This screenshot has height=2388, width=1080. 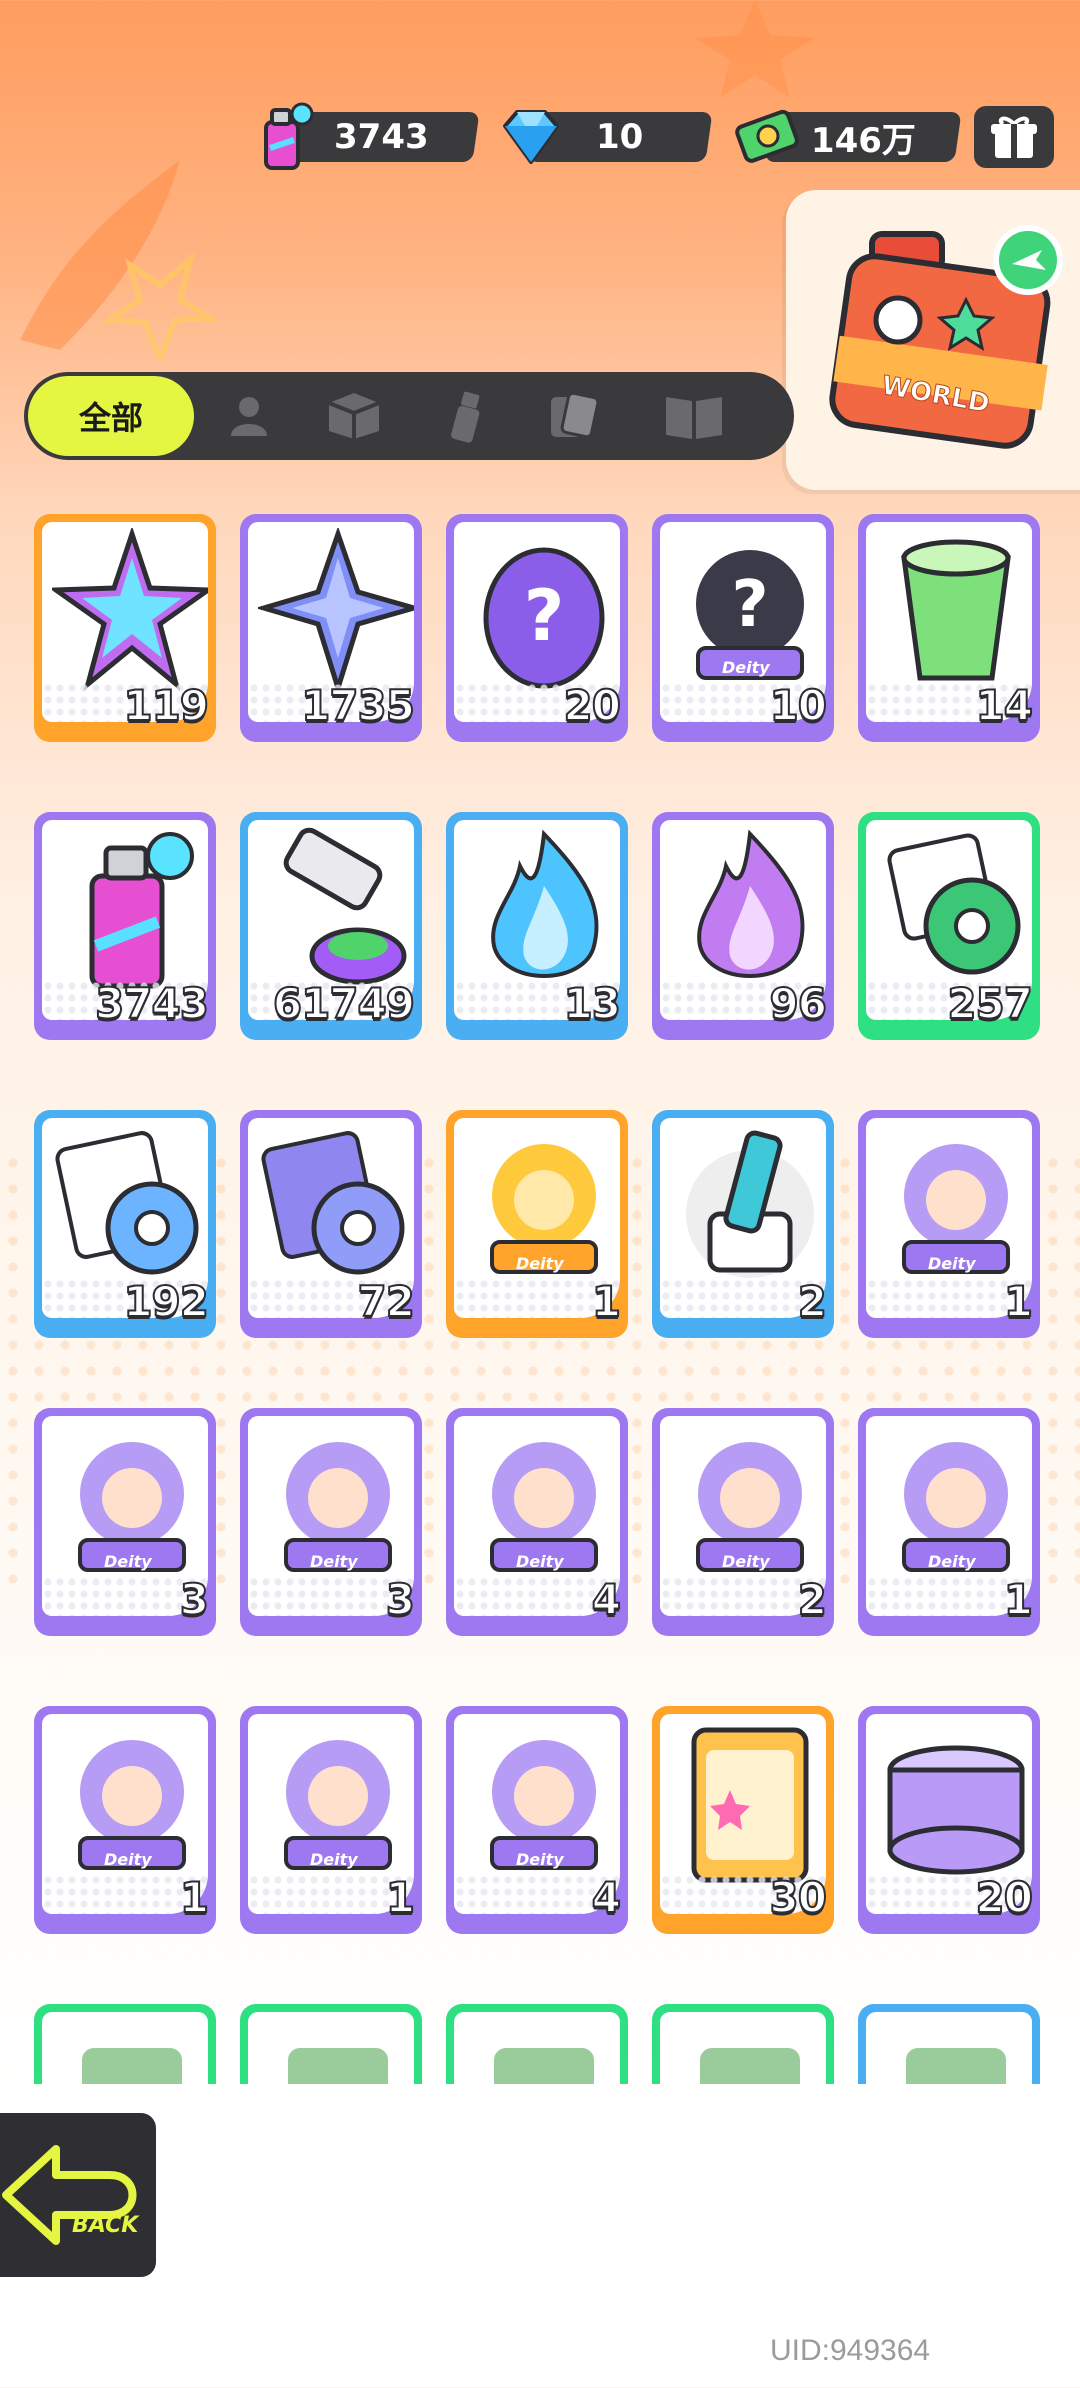 What do you see at coordinates (750, 1204) in the screenshot?
I see `usb-key-icon` at bounding box center [750, 1204].